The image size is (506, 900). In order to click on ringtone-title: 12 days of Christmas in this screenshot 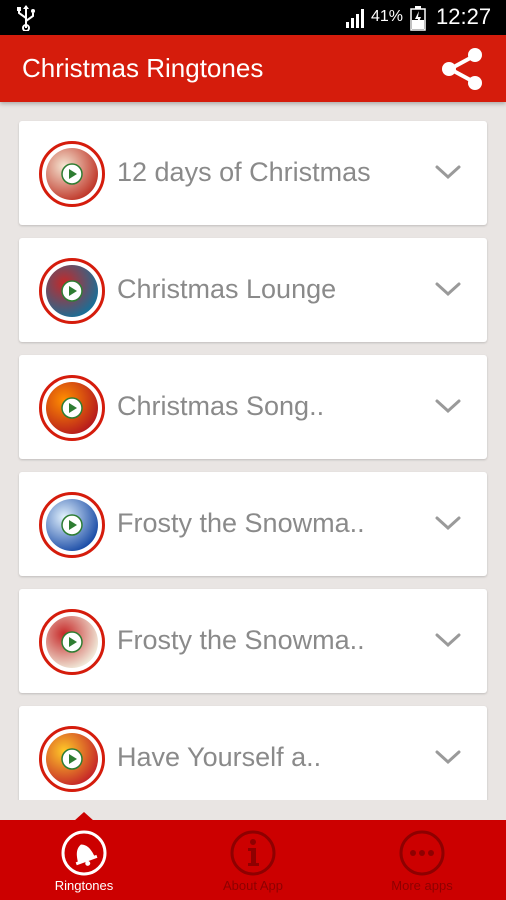, I will do `click(244, 172)`.